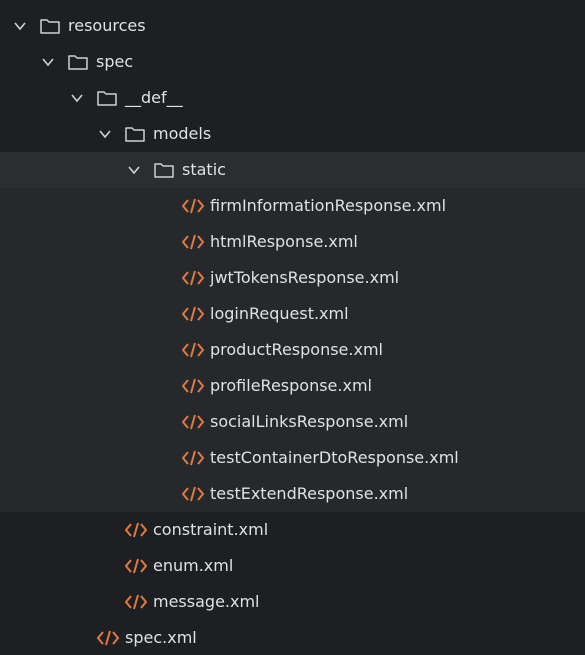 The height and width of the screenshot is (655, 585). Describe the element at coordinates (182, 133) in the screenshot. I see `tree-row-label: models` at that location.